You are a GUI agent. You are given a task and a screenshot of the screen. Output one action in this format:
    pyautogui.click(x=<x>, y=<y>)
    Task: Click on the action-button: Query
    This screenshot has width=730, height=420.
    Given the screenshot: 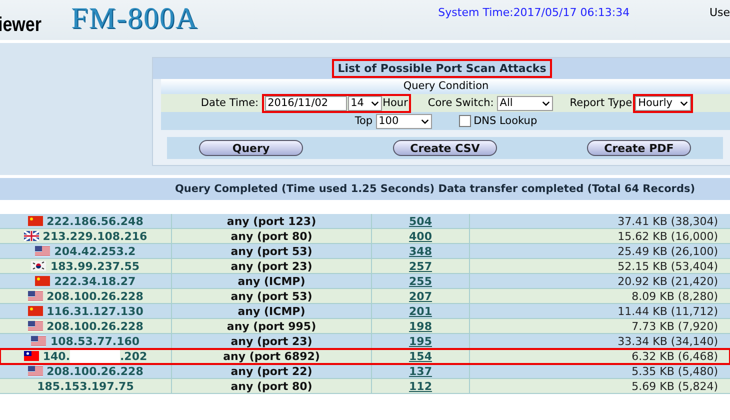 What is the action you would take?
    pyautogui.click(x=251, y=148)
    